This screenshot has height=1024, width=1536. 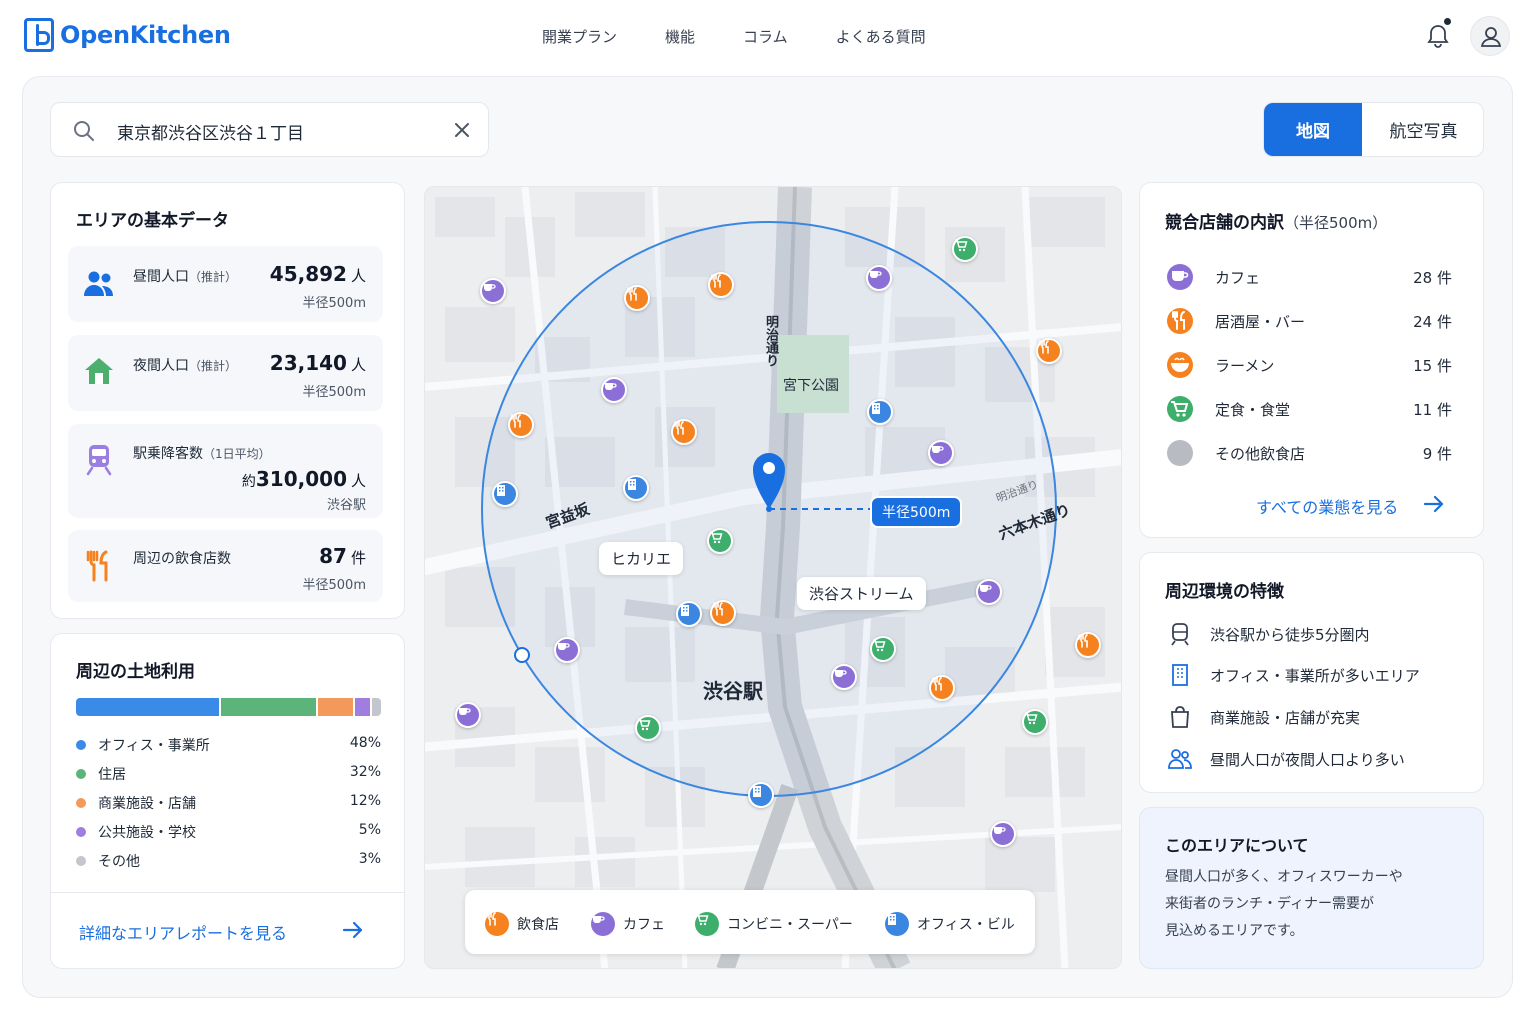 I want to click on top-bar: OpenKitchen 開業プラン 機能 コラム よくある質問, so click(x=768, y=37).